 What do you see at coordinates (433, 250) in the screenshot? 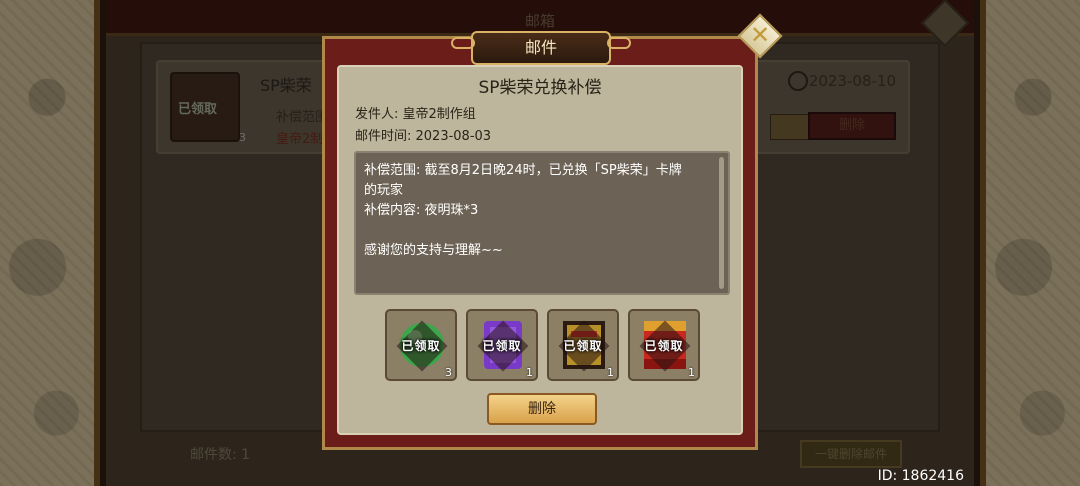
I see `mail-body-line: 感谢您的支持与理解~~` at bounding box center [433, 250].